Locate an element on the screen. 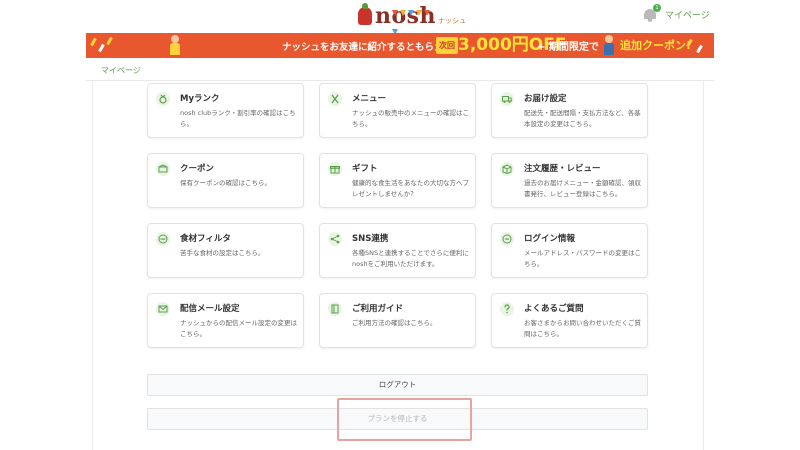  card-coupon: クーポン 保有クーポンの確認はこちら。 is located at coordinates (225, 180).